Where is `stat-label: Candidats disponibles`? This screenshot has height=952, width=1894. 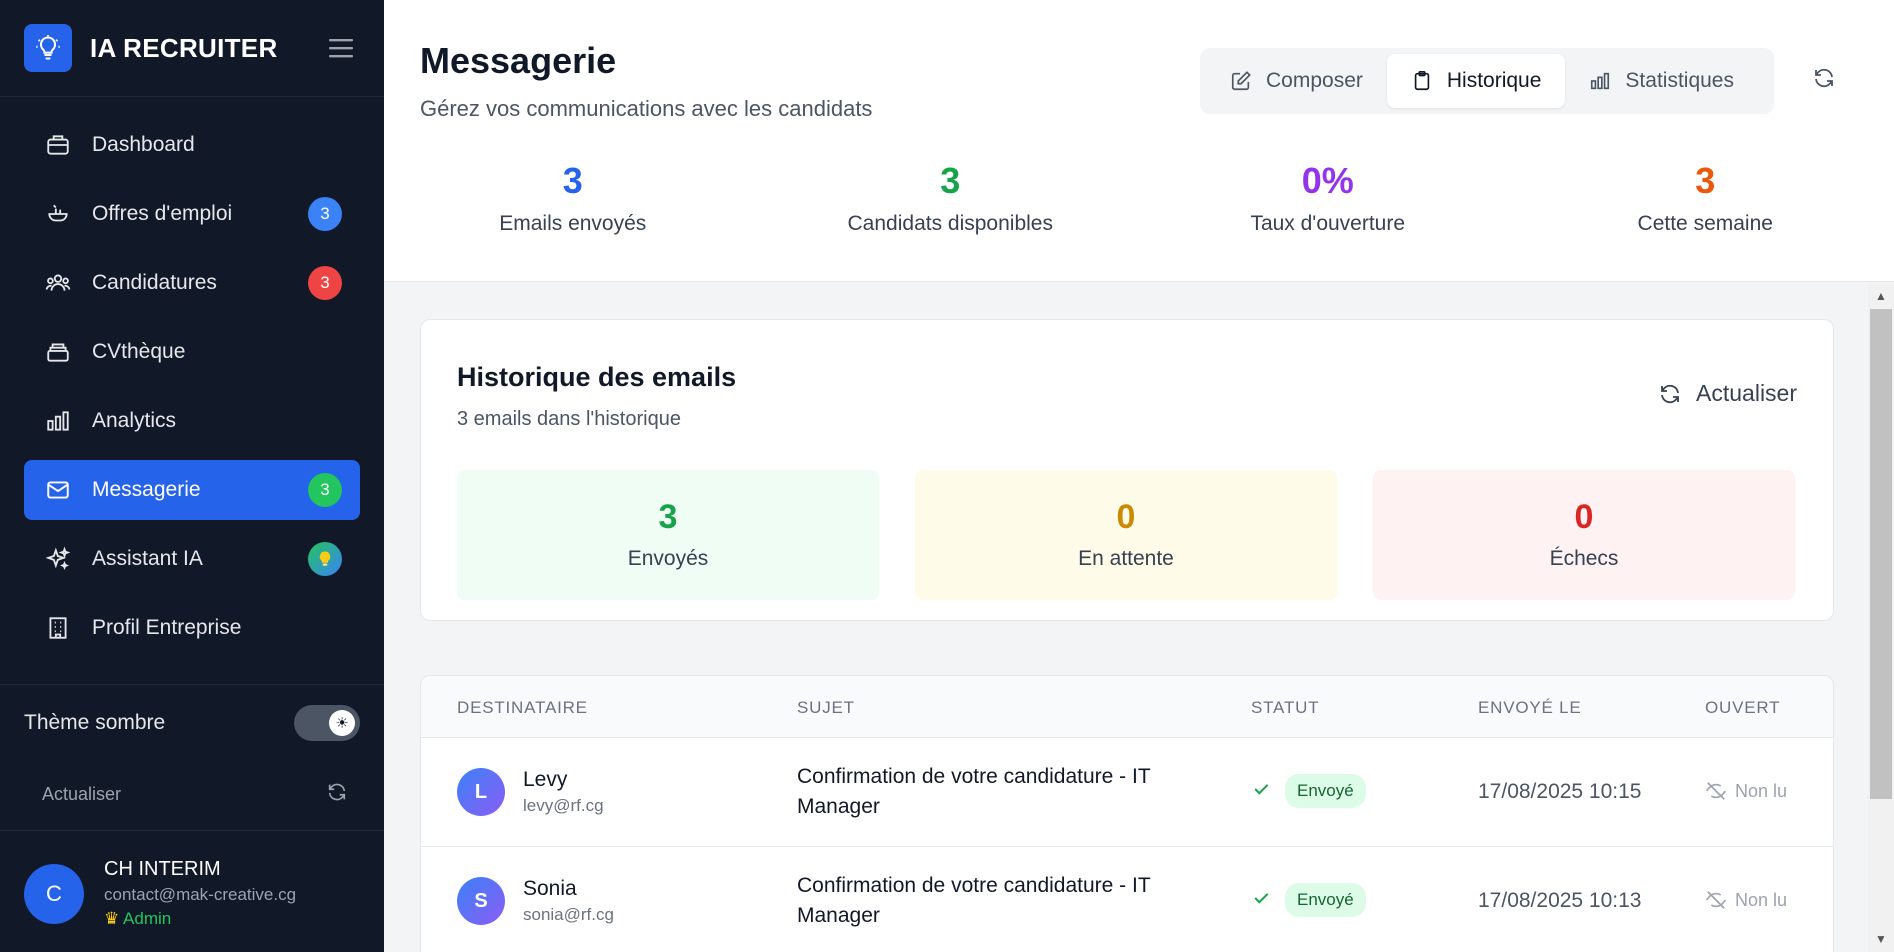
stat-label: Candidats disponibles is located at coordinates (950, 223).